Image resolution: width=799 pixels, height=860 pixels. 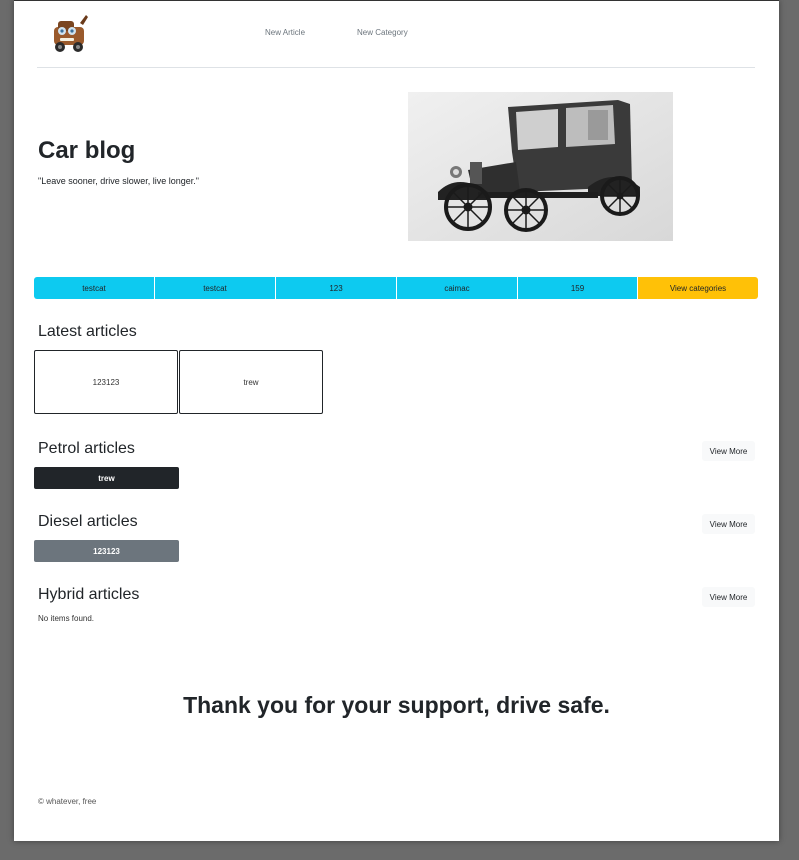 What do you see at coordinates (396, 0) in the screenshot?
I see `top-border` at bounding box center [396, 0].